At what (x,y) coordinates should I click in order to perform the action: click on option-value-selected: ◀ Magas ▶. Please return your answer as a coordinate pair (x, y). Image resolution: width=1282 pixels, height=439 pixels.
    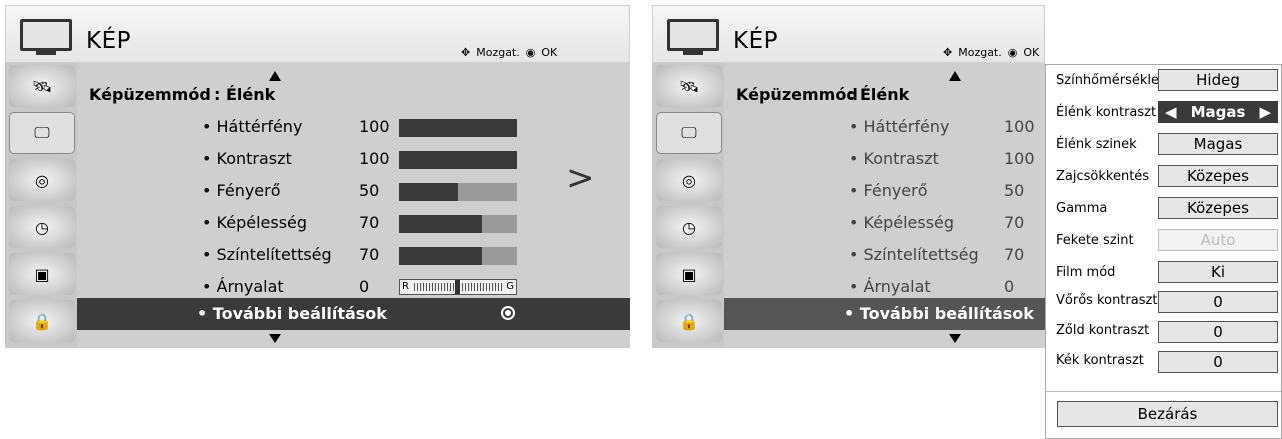
    Looking at the image, I should click on (1218, 112).